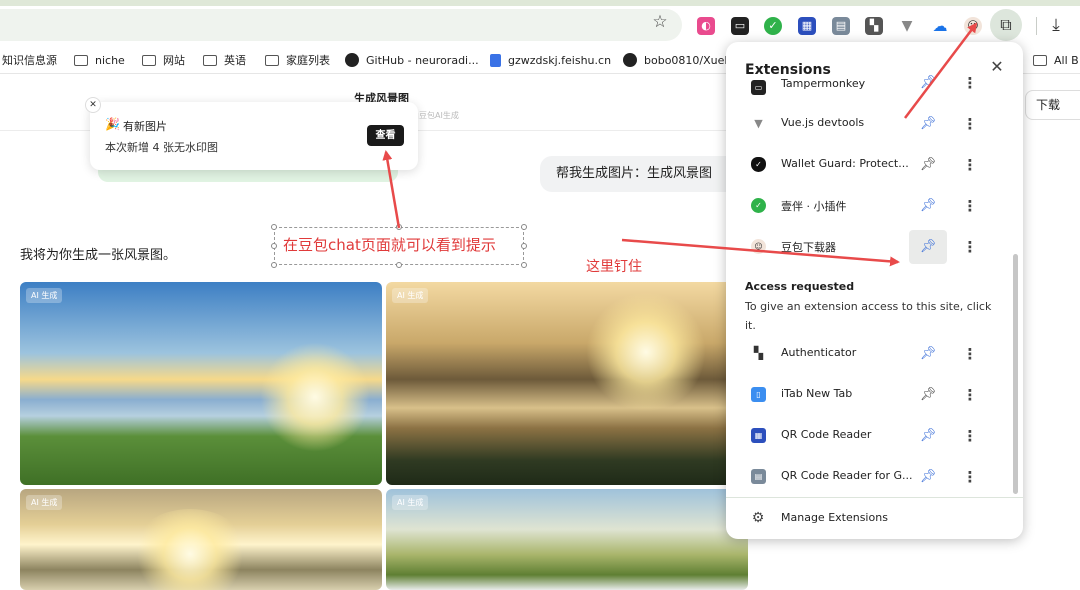  Describe the element at coordinates (29, 60) in the screenshot. I see `bookmark-item: 知识信息源` at that location.